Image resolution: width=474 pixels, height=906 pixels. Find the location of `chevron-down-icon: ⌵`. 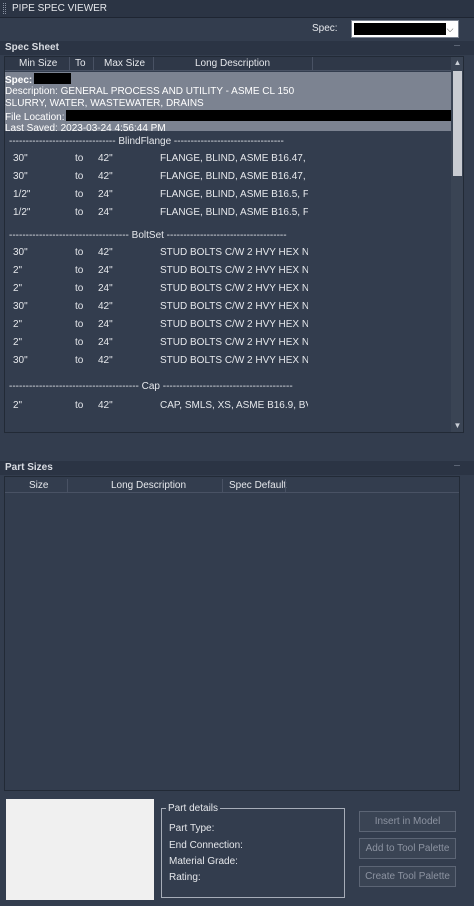

chevron-down-icon: ⌵ is located at coordinates (450, 29).